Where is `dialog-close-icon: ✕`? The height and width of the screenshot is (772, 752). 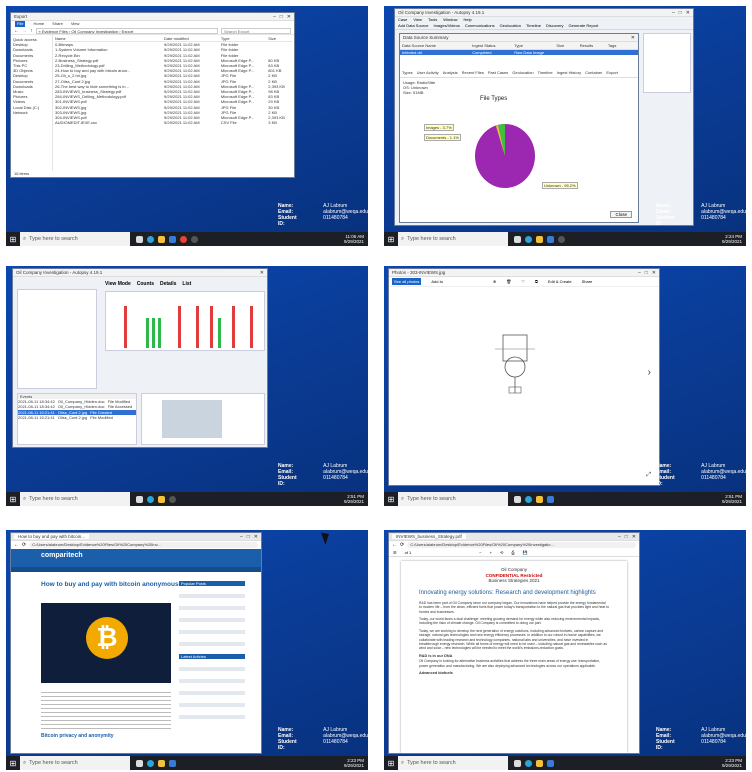 dialog-close-icon: ✕ is located at coordinates (633, 38).